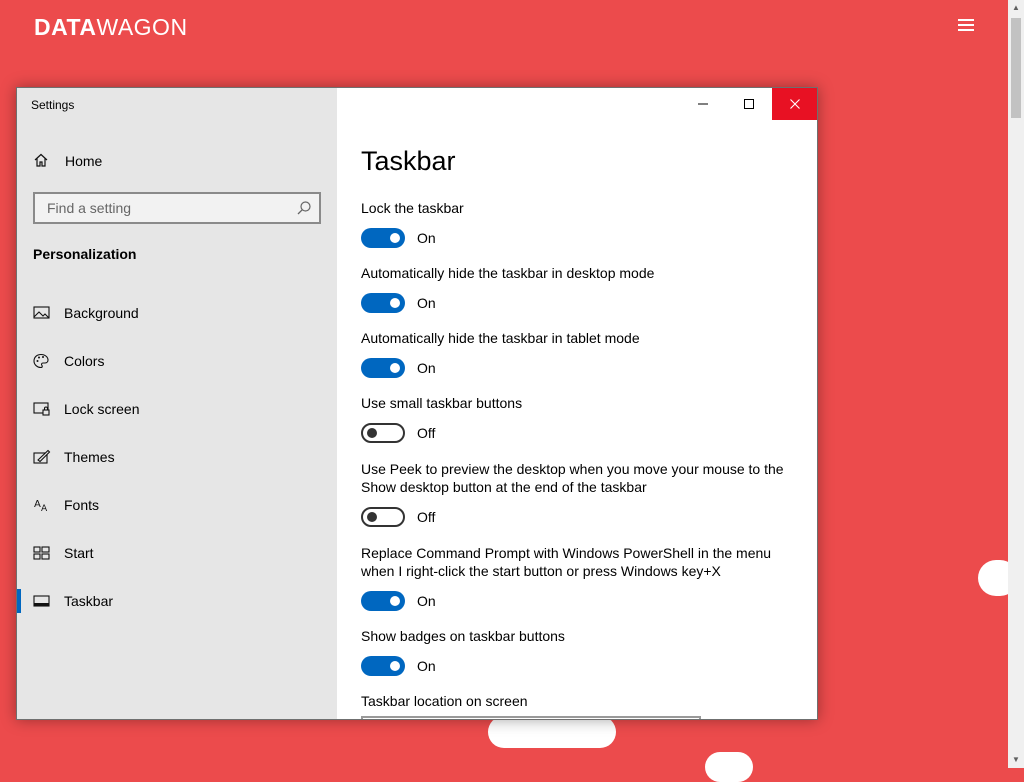 Image resolution: width=1024 pixels, height=782 pixels. What do you see at coordinates (42, 459) in the screenshot?
I see `brush-icon` at bounding box center [42, 459].